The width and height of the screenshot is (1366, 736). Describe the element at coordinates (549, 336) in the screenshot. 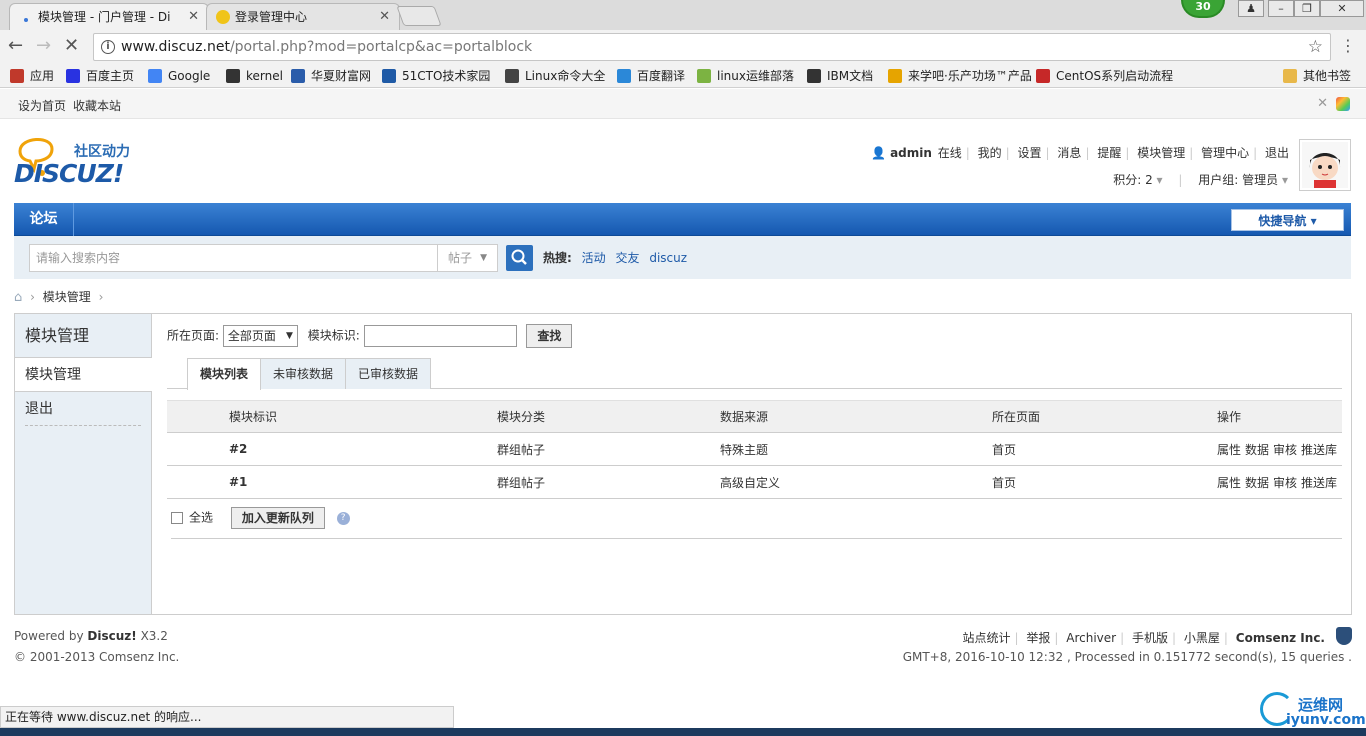

I see `find-button: 查找` at that location.